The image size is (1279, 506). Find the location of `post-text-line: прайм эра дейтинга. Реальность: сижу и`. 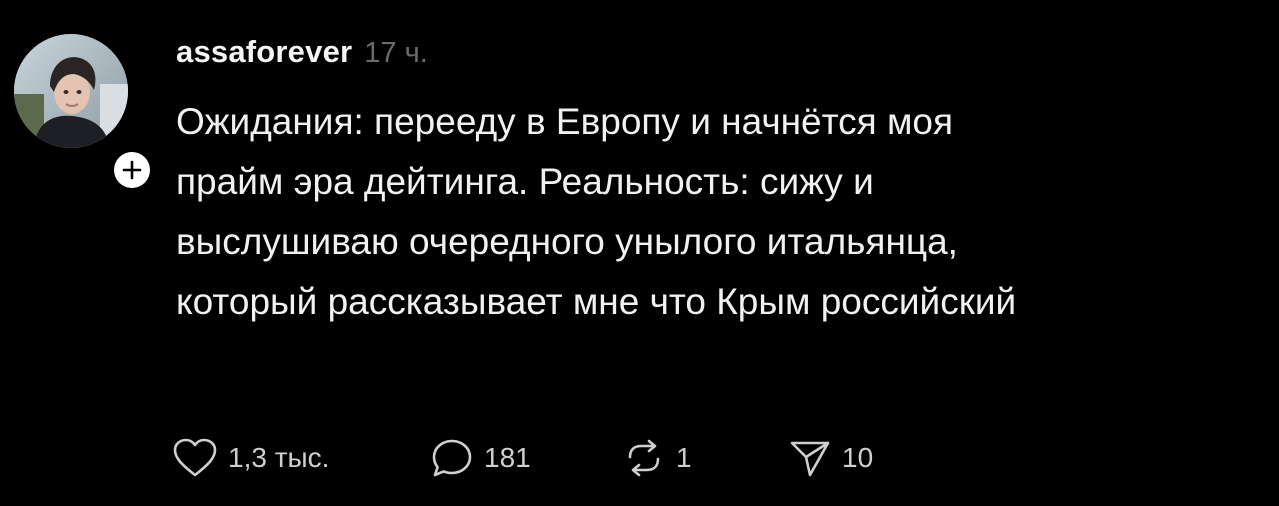

post-text-line: прайм эра дейтинга. Реальность: сижу и is located at coordinates (525, 181).